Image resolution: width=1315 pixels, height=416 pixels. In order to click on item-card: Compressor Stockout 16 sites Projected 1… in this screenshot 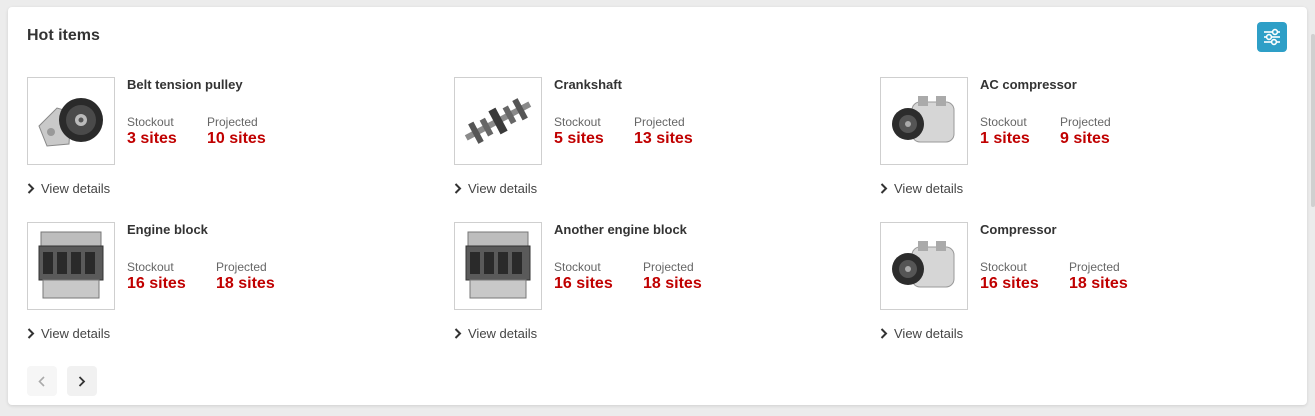, I will do `click(1080, 287)`.